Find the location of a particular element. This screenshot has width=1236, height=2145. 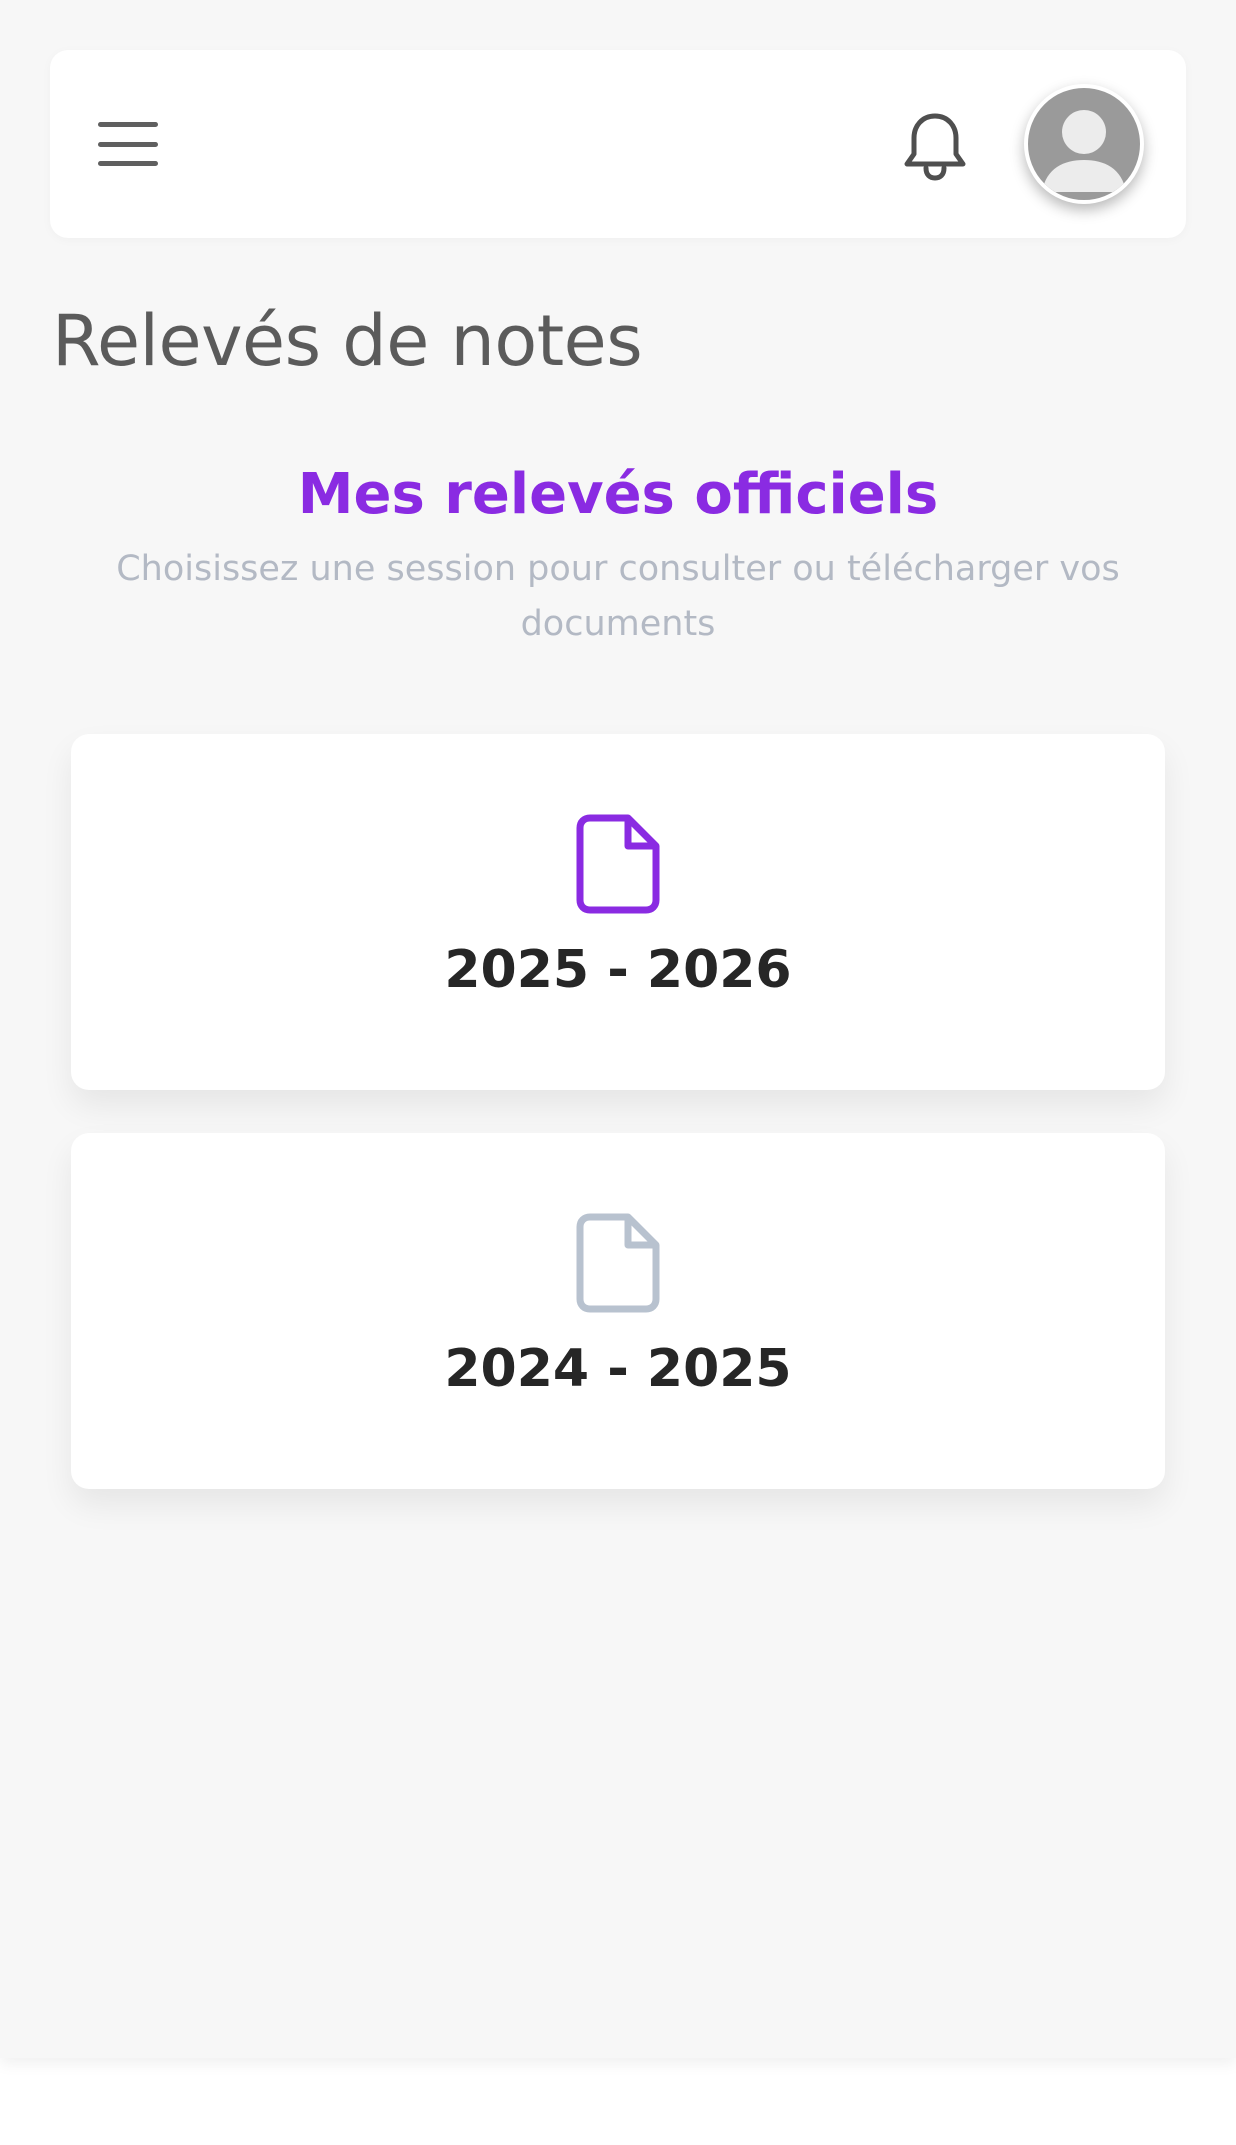

page-title: Relevés de notes is located at coordinates (347, 341).